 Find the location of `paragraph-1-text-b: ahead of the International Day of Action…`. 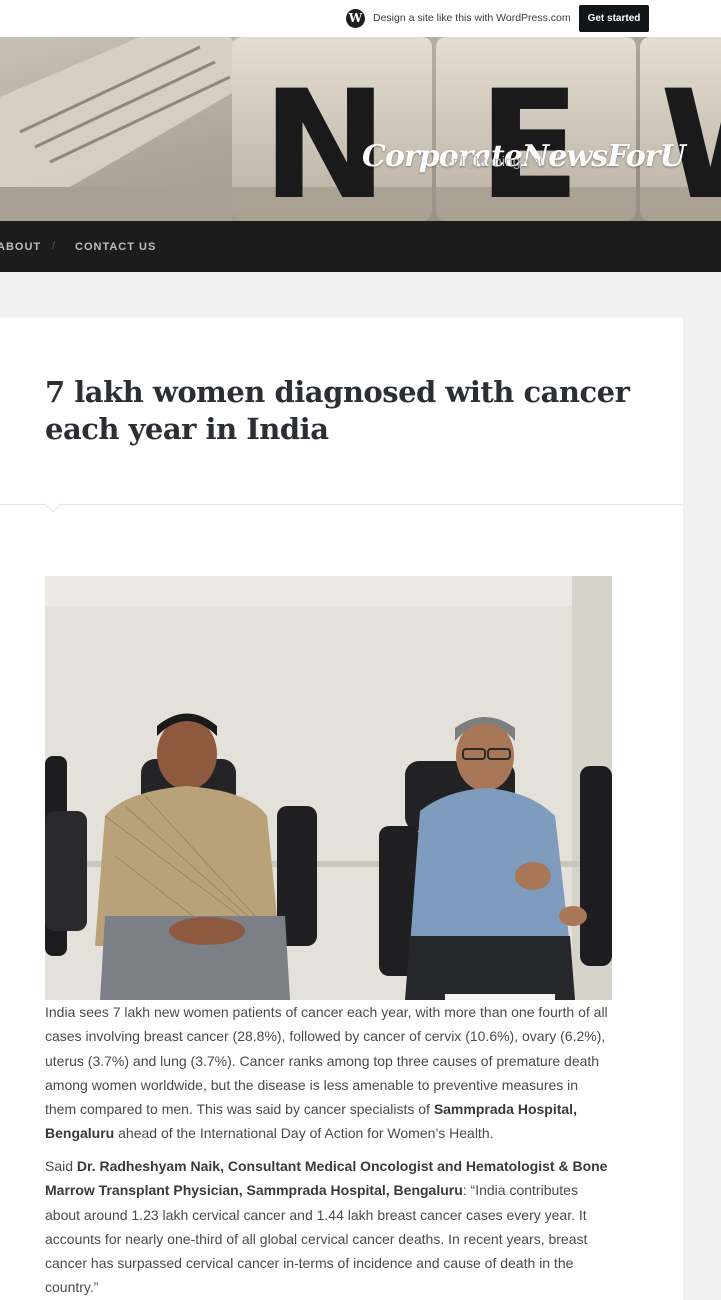

paragraph-1-text-b: ahead of the International Day of Action… is located at coordinates (304, 1133).